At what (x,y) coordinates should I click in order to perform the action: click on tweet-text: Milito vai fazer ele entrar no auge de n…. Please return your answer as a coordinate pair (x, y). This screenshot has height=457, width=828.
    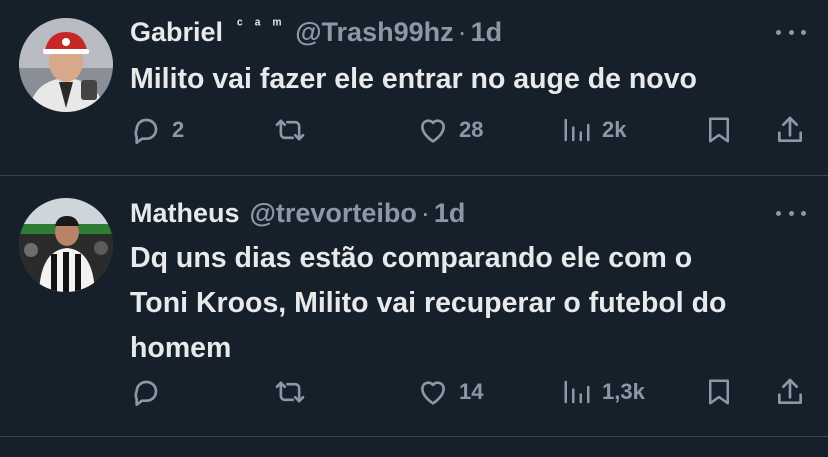
    Looking at the image, I should click on (413, 79).